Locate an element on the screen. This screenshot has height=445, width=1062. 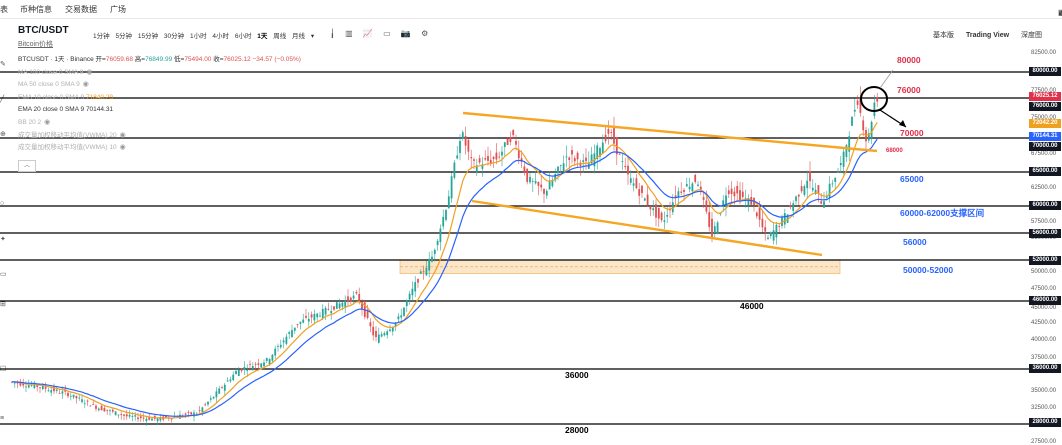
ema10-row: EMA 10 close 0 SMA 9 71840.29 is located at coordinates (159, 98).